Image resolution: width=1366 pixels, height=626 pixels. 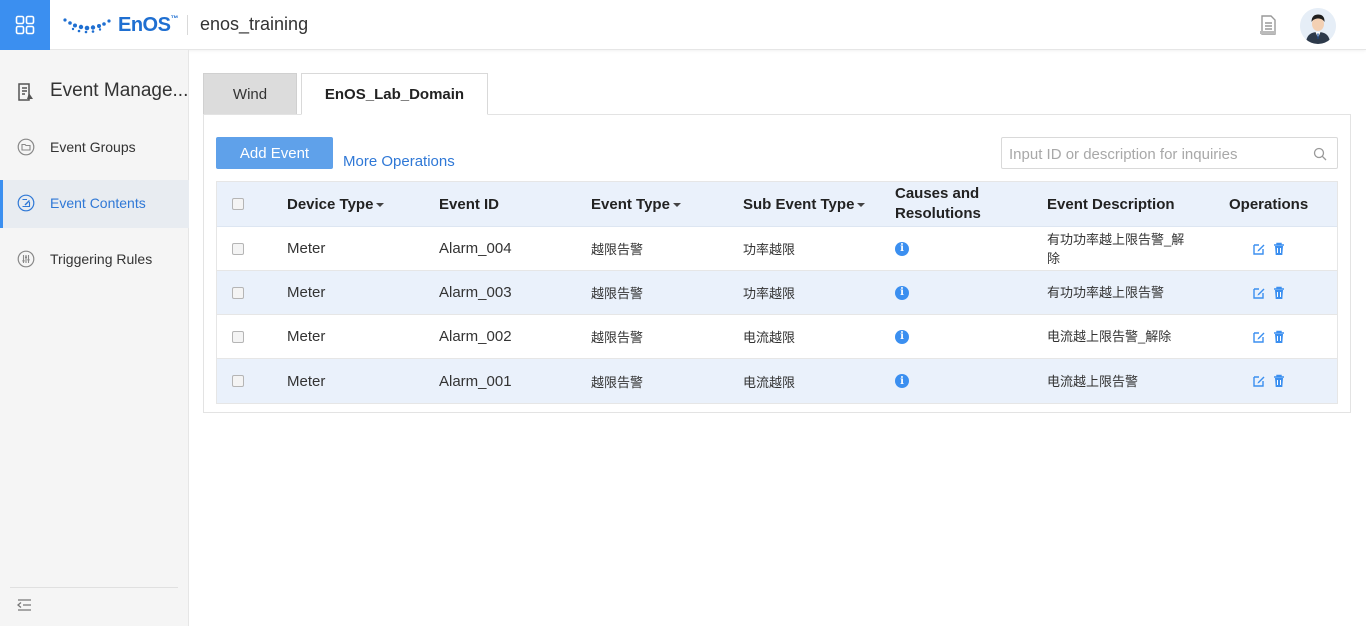 I want to click on user-avatar, so click(x=1318, y=26).